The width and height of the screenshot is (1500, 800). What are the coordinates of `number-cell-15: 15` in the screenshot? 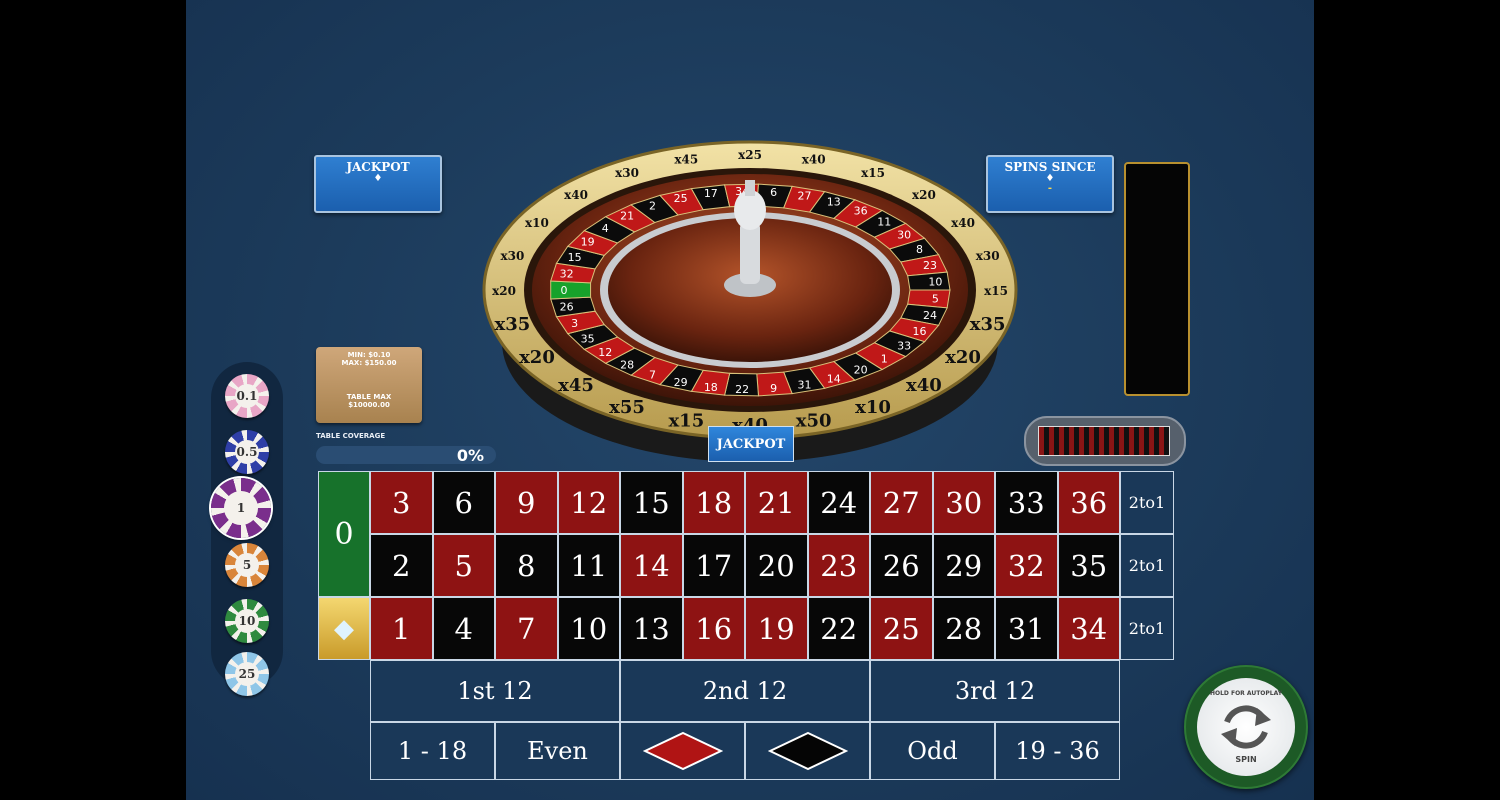 It's located at (651, 502).